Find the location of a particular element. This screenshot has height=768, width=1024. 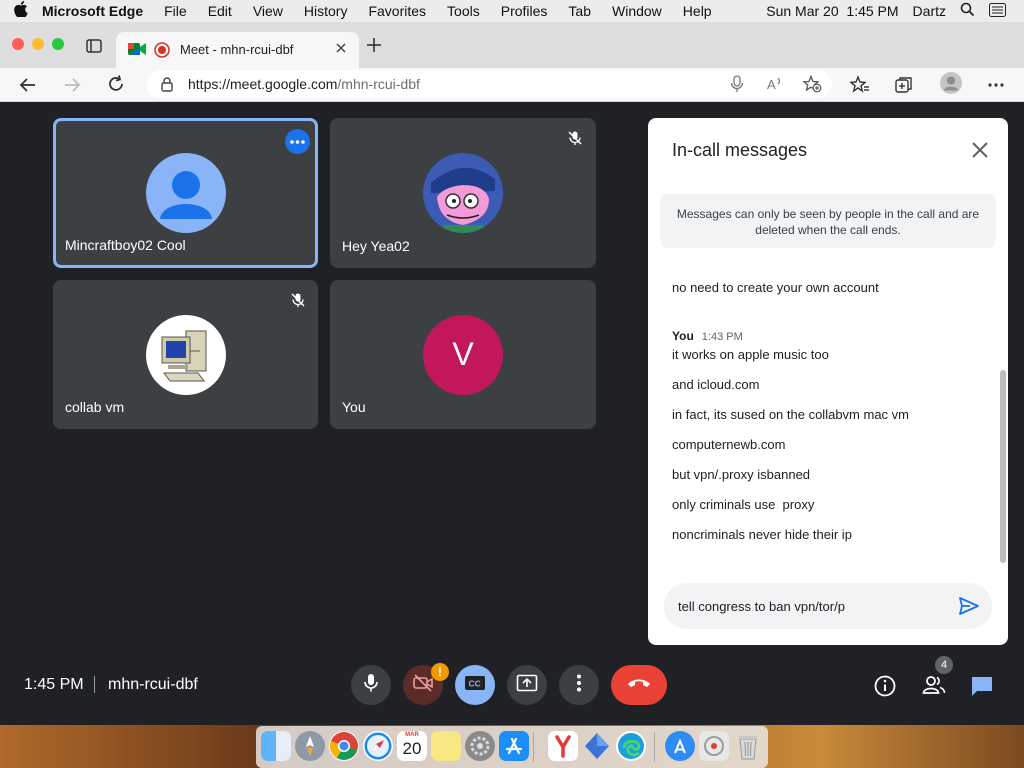

menu-tools: Tools is located at coordinates (463, 11).